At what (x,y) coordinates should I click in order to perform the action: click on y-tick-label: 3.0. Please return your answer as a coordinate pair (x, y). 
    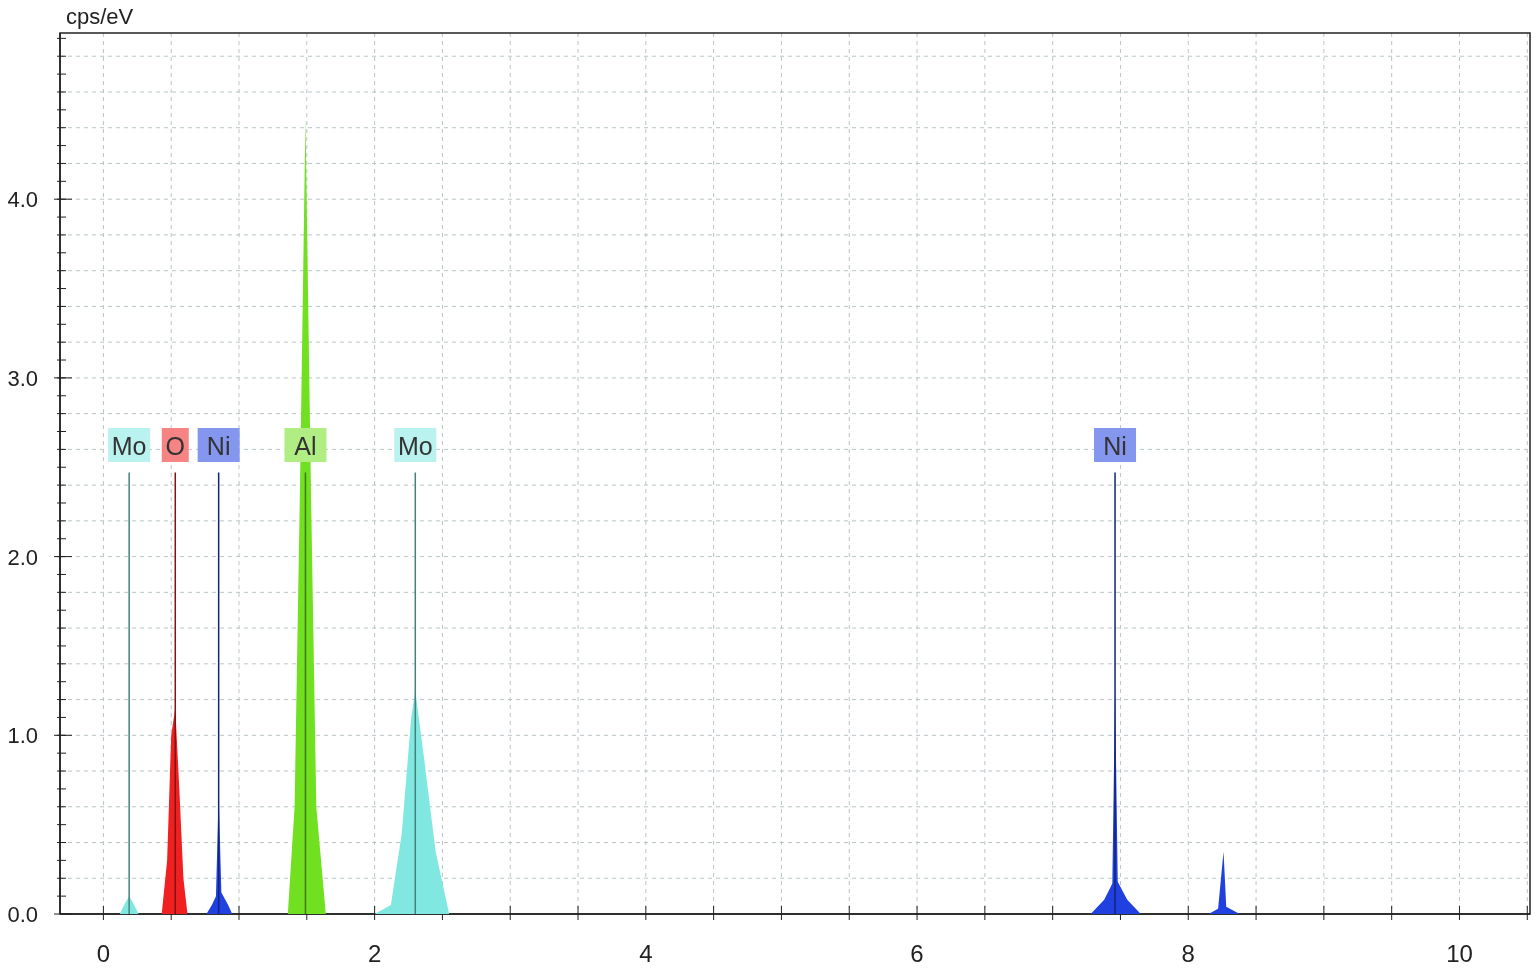
    Looking at the image, I should click on (22, 378).